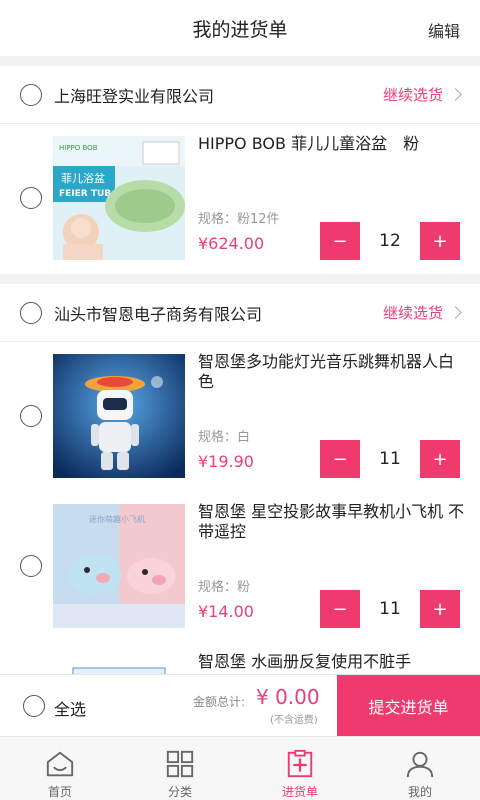 This screenshot has height=800, width=480. I want to click on product-name: 智恩堡多功能灯光音乐跳舞机器人白色, so click(332, 372).